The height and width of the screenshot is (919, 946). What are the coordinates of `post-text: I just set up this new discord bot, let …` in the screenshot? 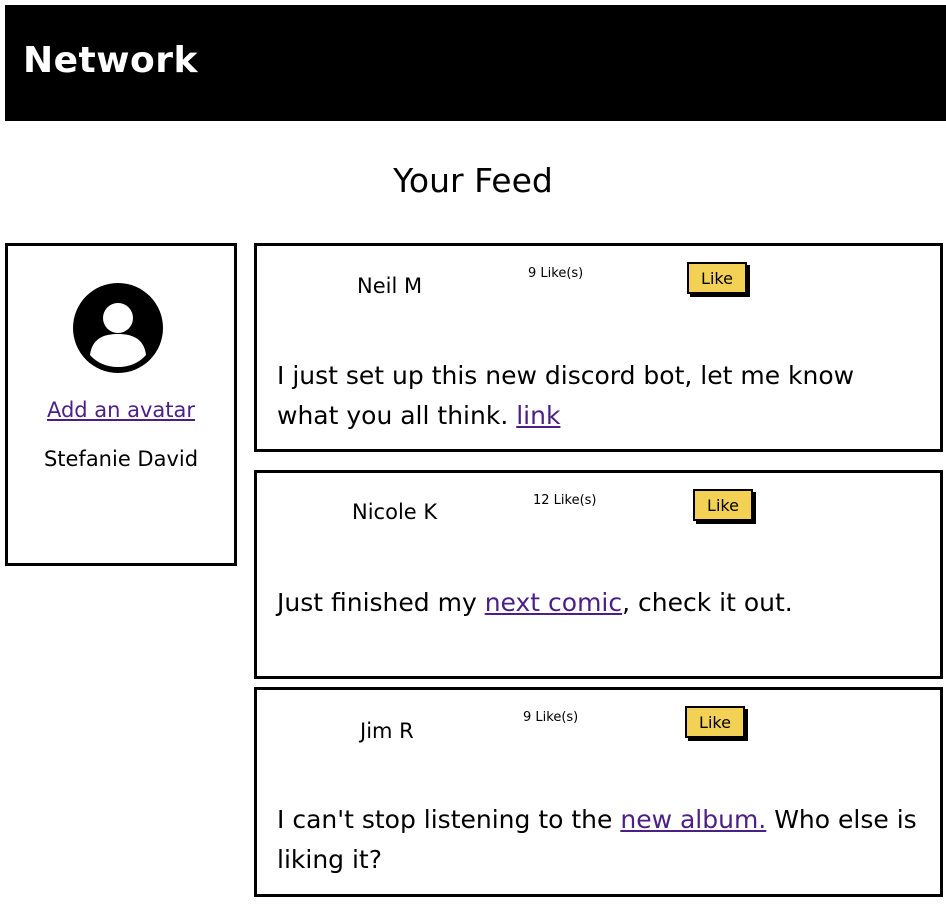 It's located at (597, 396).